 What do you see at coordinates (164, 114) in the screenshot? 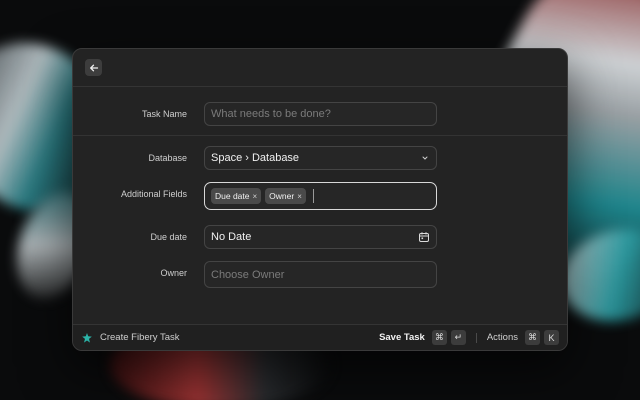
I see `task-name-label: Task Name` at bounding box center [164, 114].